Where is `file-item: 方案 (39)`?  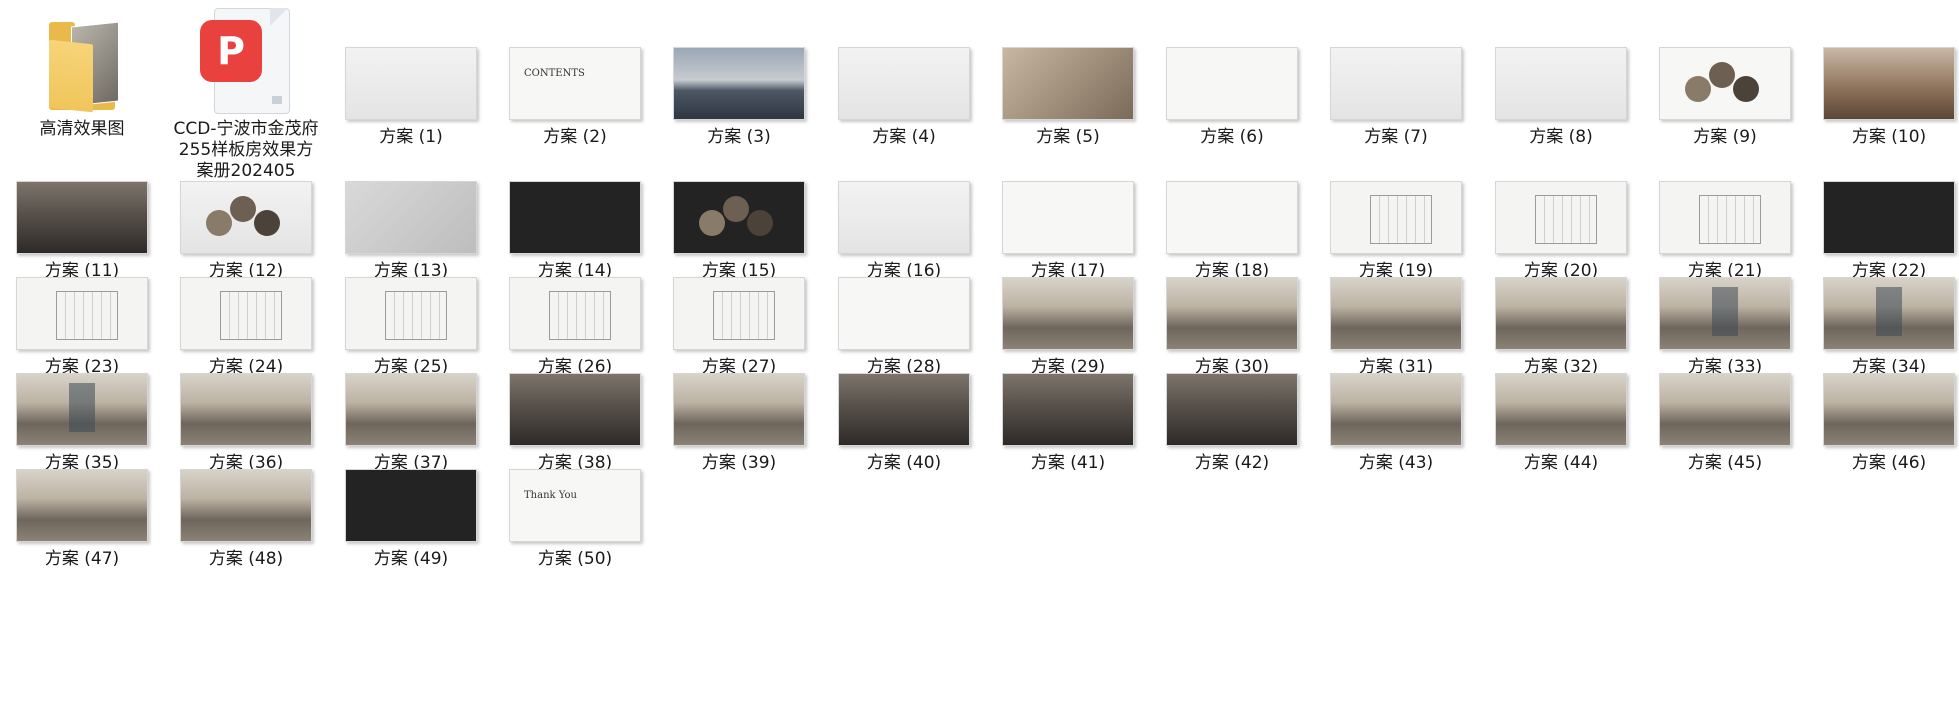
file-item: 方案 (39) is located at coordinates (739, 412).